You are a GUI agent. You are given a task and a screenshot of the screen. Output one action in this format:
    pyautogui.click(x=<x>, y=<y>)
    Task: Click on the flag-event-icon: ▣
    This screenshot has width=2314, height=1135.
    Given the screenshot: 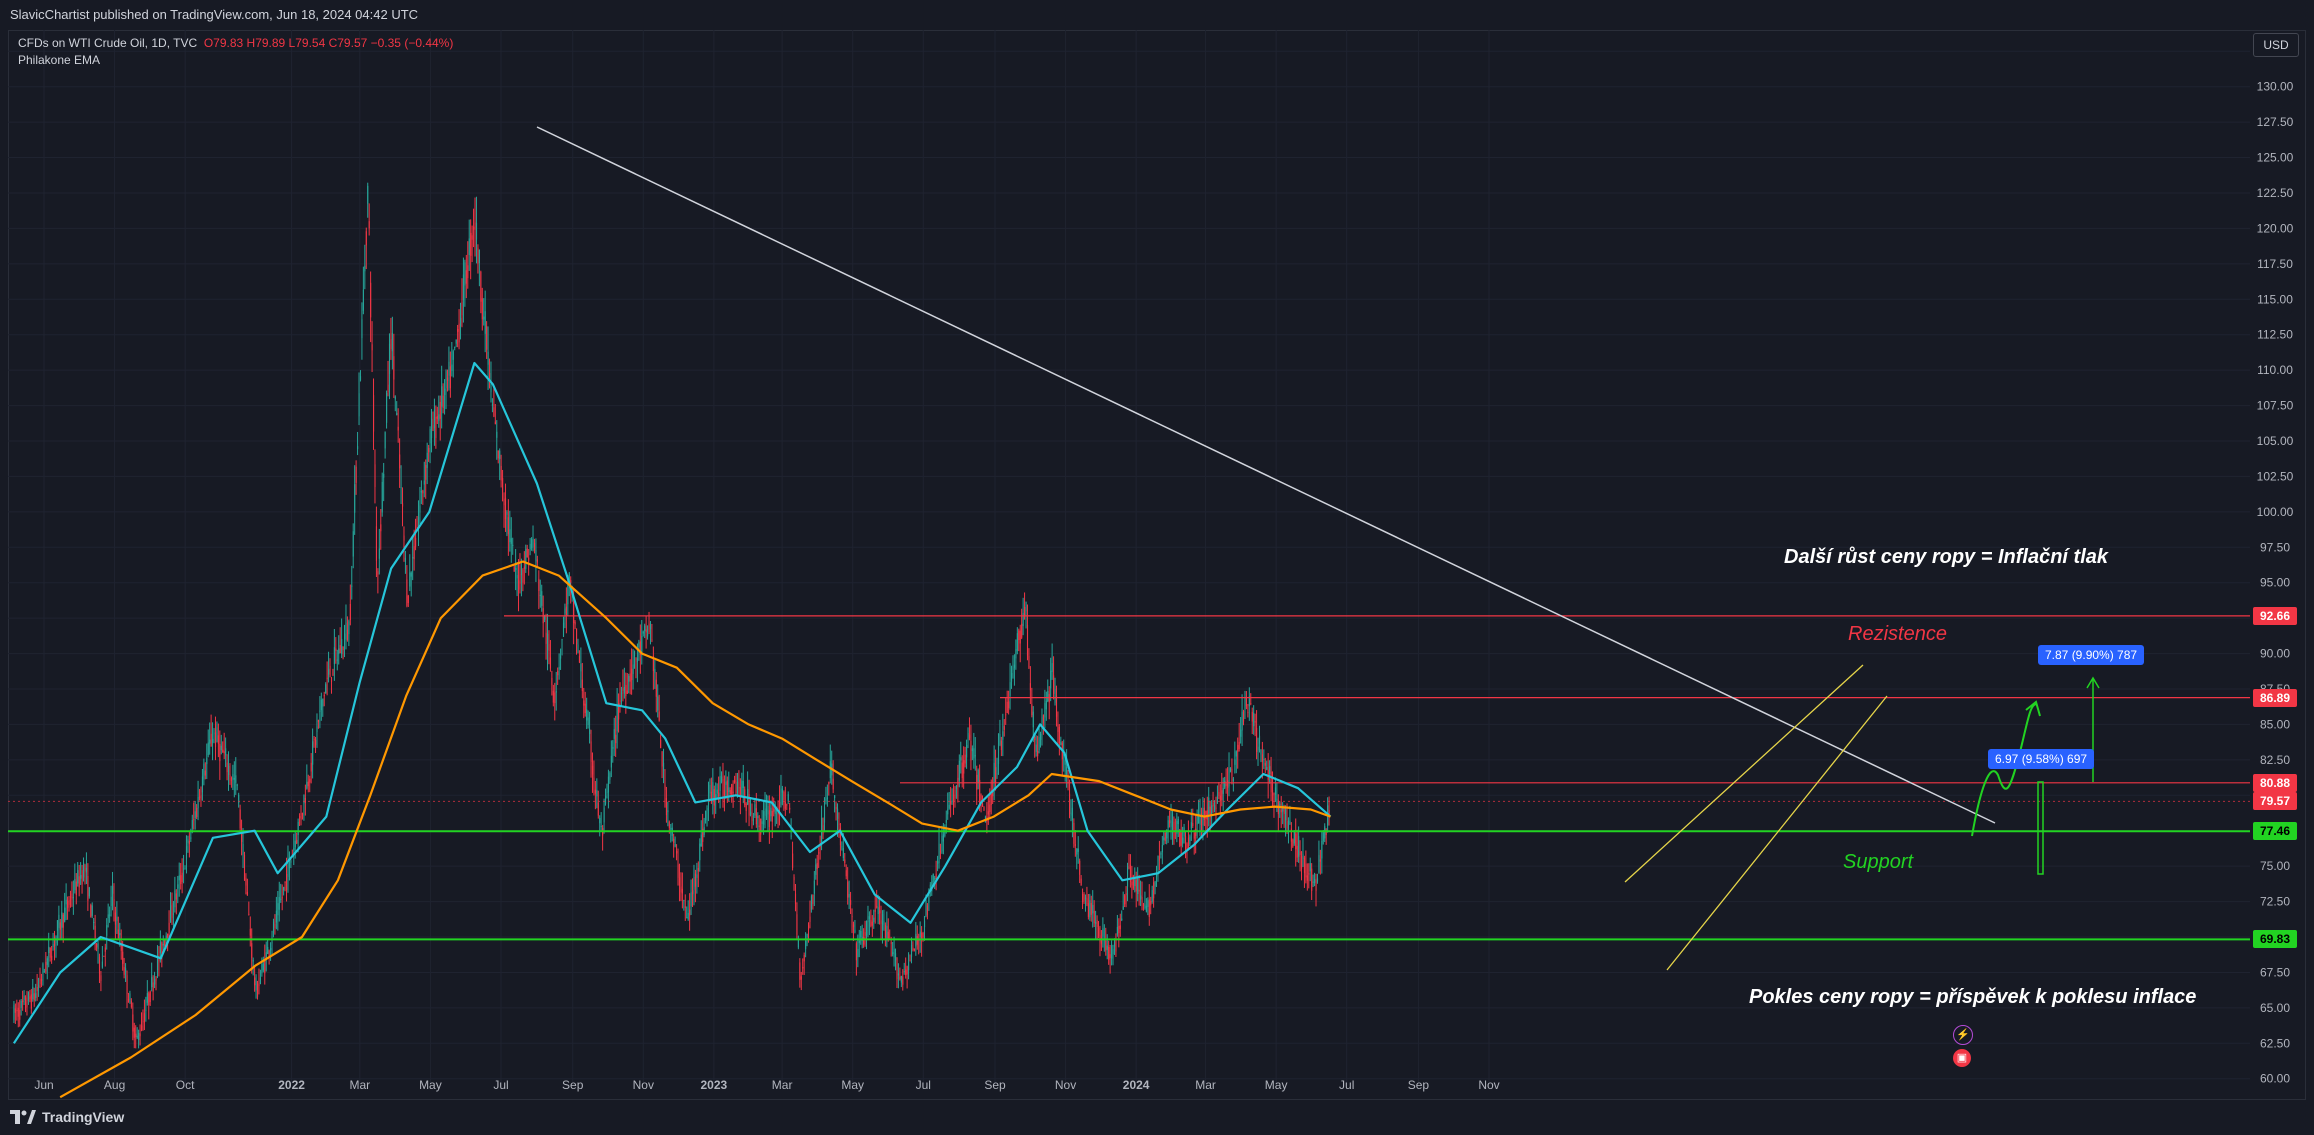 What is the action you would take?
    pyautogui.click(x=1962, y=1058)
    